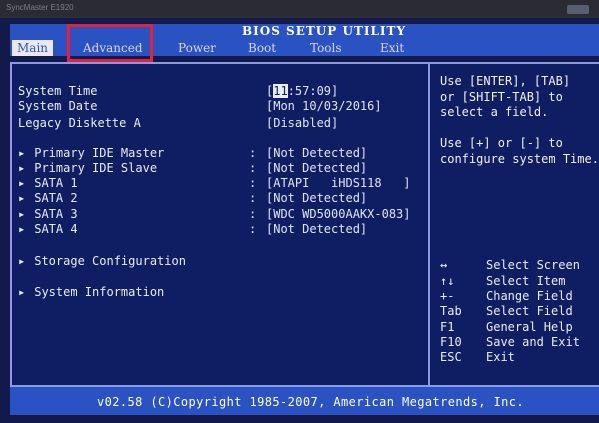 This screenshot has height=423, width=599. I want to click on key-tab: Tab, so click(451, 311).